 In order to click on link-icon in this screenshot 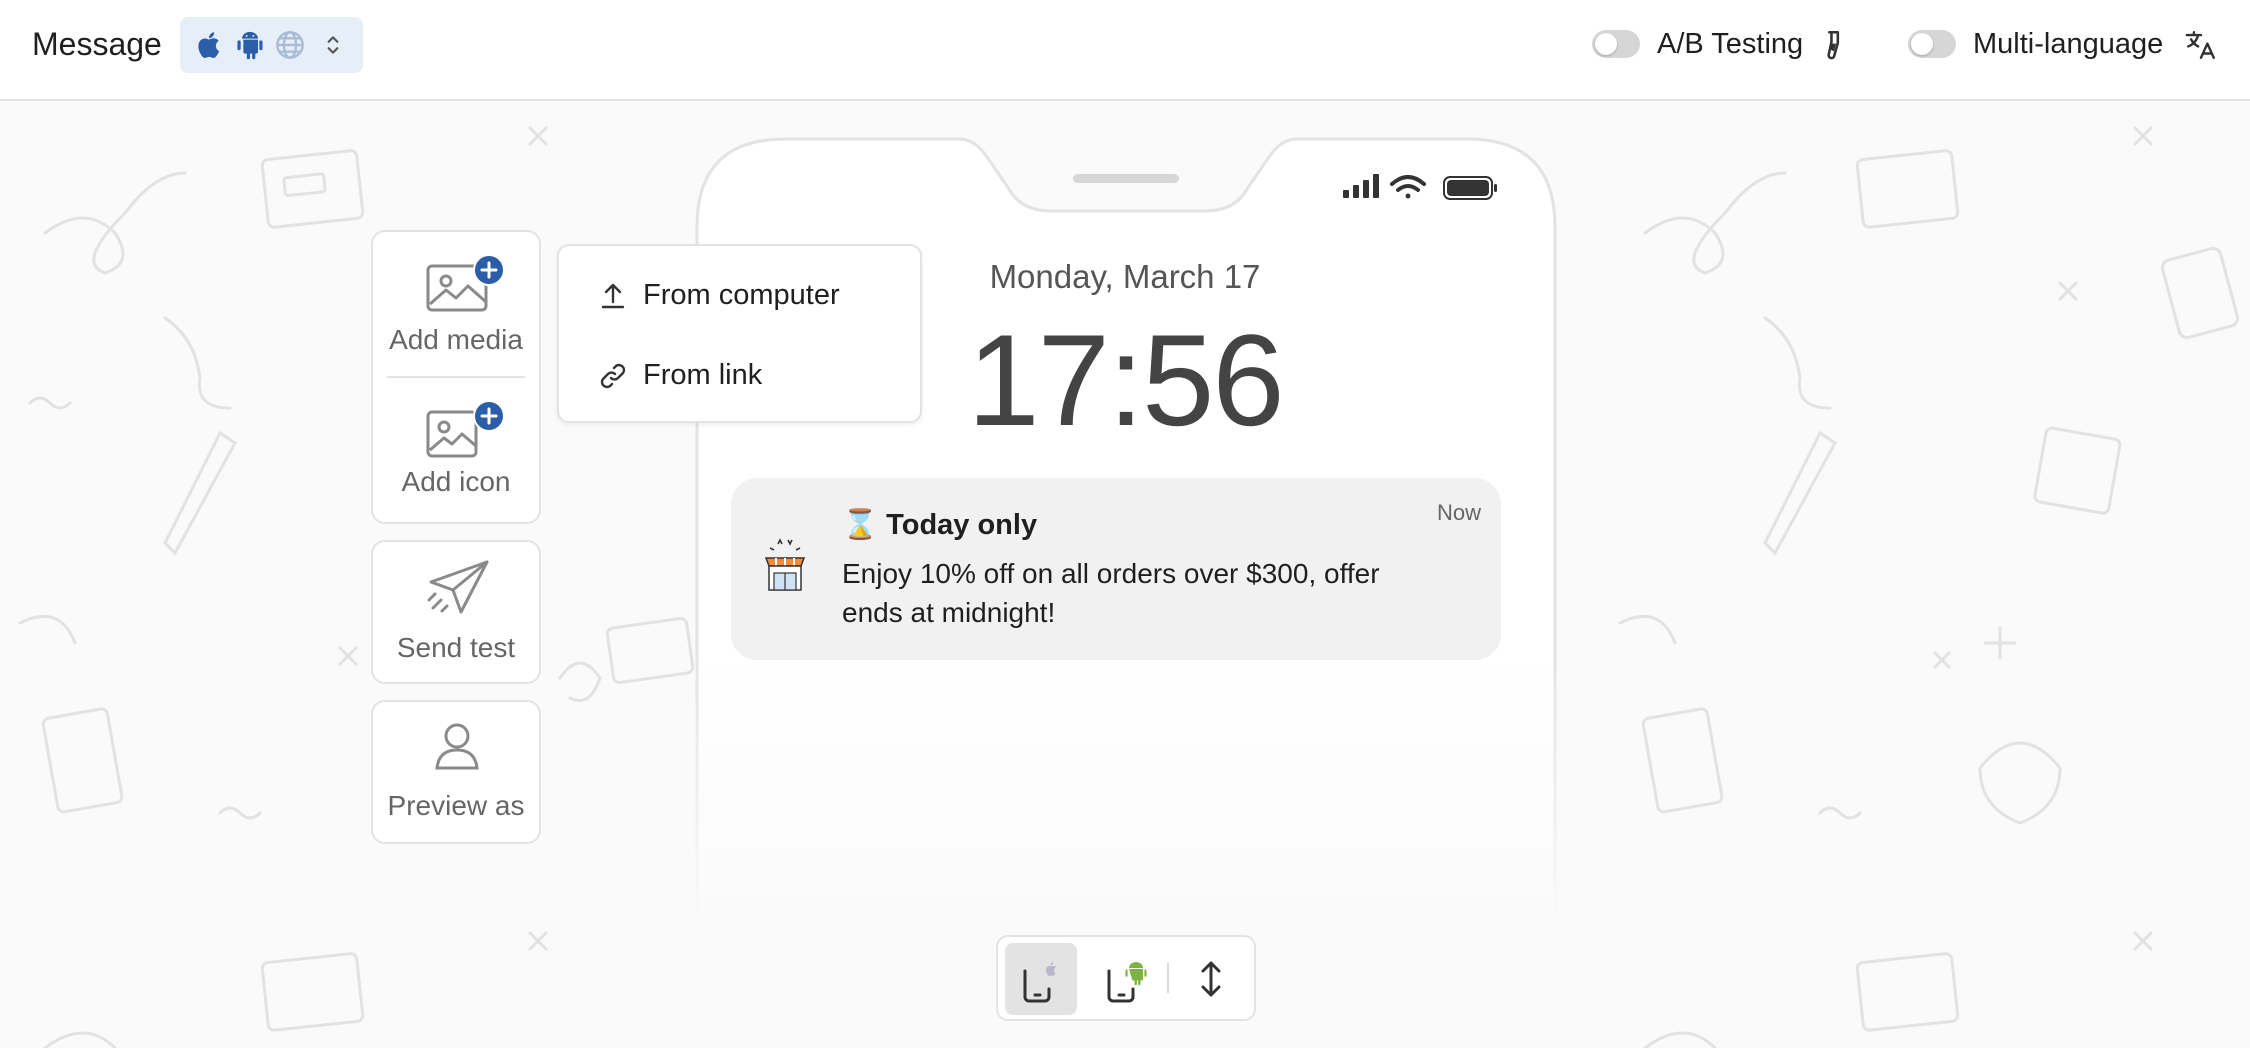, I will do `click(613, 376)`.